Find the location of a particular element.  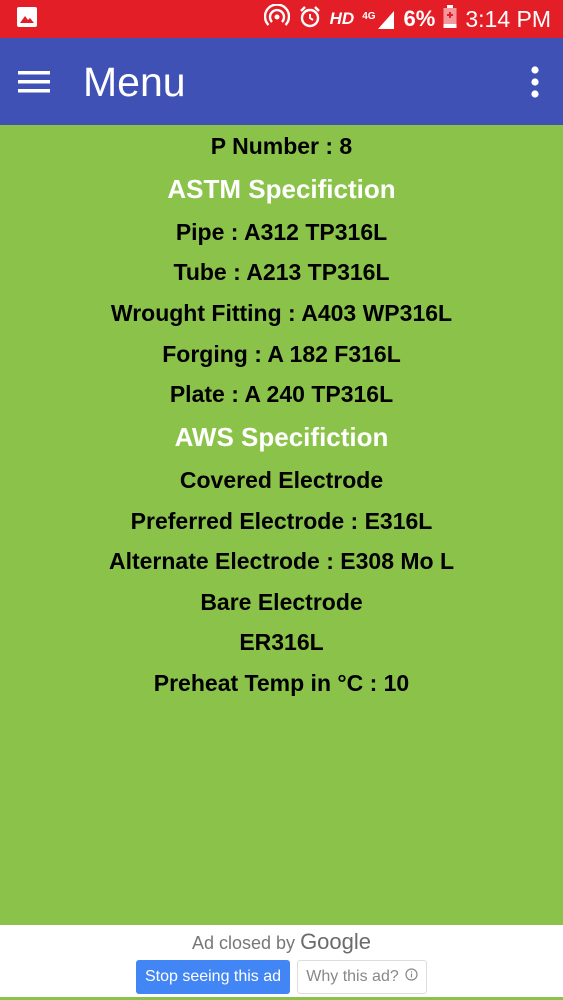

google-logo: Google is located at coordinates (336, 941).